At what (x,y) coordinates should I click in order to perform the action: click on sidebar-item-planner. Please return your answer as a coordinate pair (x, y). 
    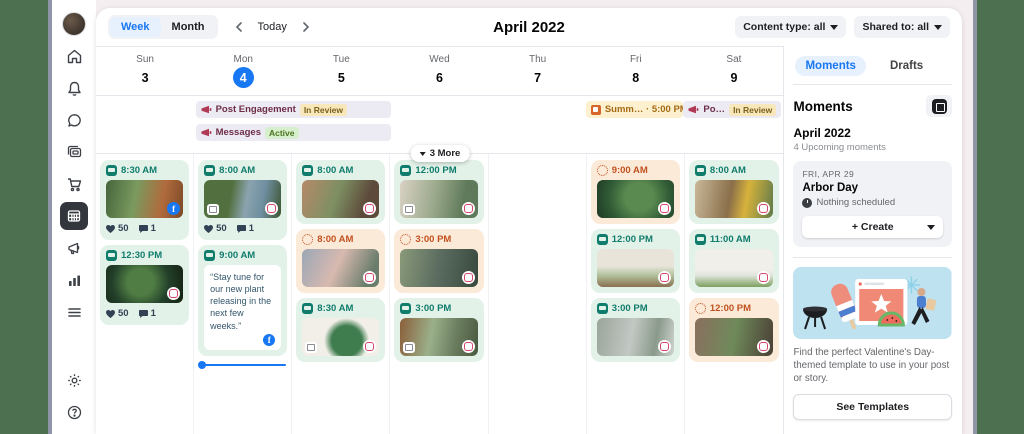
    Looking at the image, I should click on (74, 216).